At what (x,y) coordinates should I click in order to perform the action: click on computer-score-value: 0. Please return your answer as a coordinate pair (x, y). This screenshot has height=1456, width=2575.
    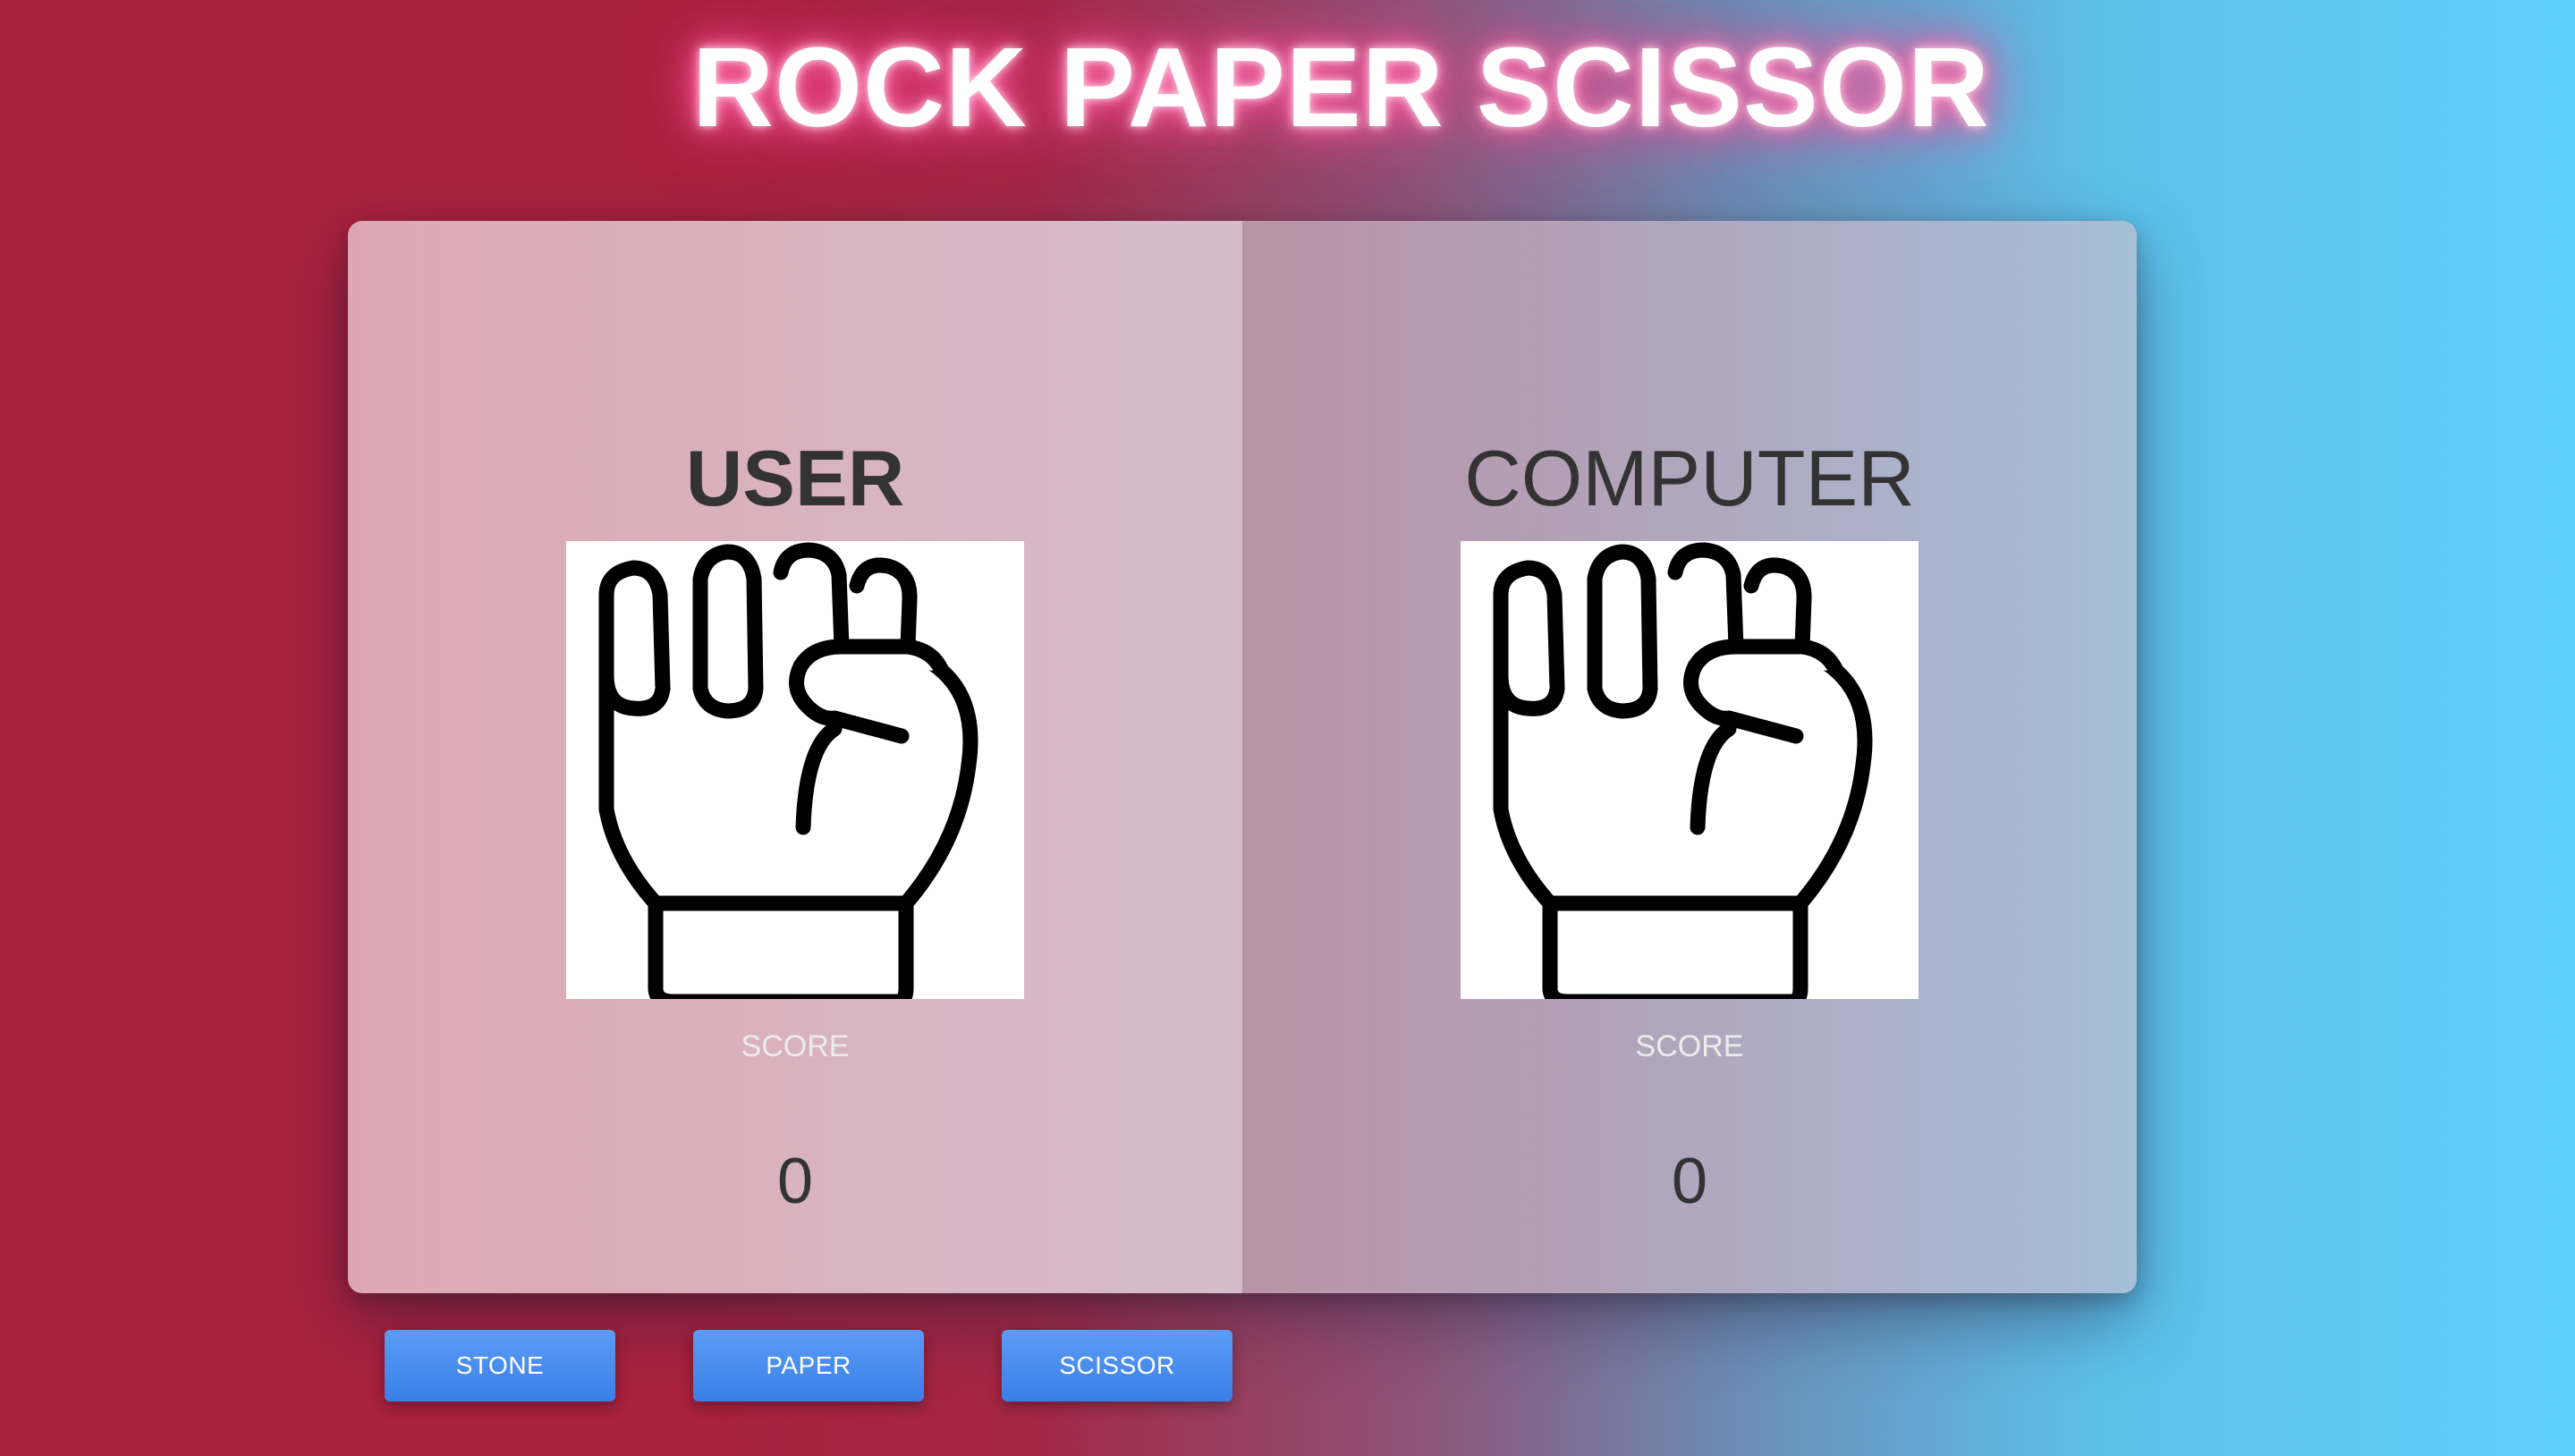
    Looking at the image, I should click on (1690, 1181).